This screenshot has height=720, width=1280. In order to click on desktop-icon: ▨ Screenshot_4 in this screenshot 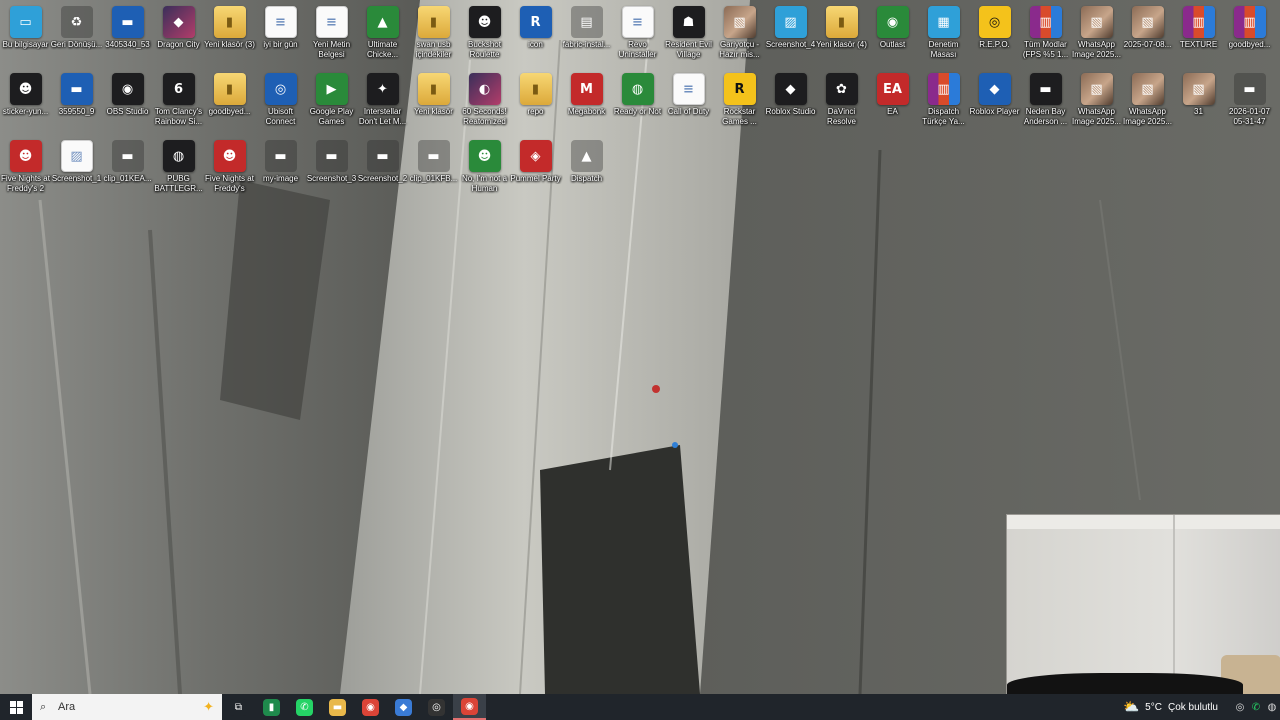, I will do `click(790, 35)`.